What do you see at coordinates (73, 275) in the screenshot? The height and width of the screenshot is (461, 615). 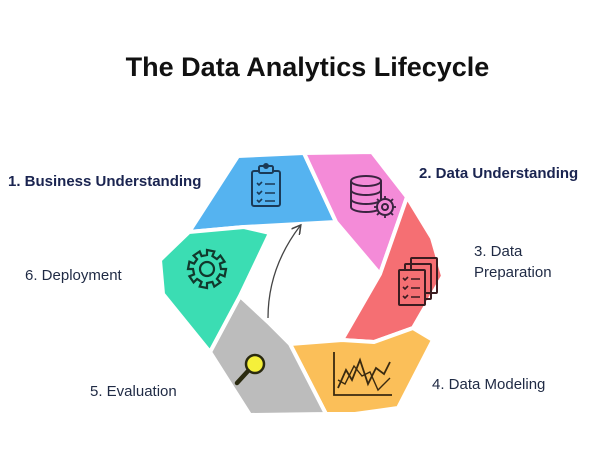 I see `stage-label-deployment: 6. Deployment` at bounding box center [73, 275].